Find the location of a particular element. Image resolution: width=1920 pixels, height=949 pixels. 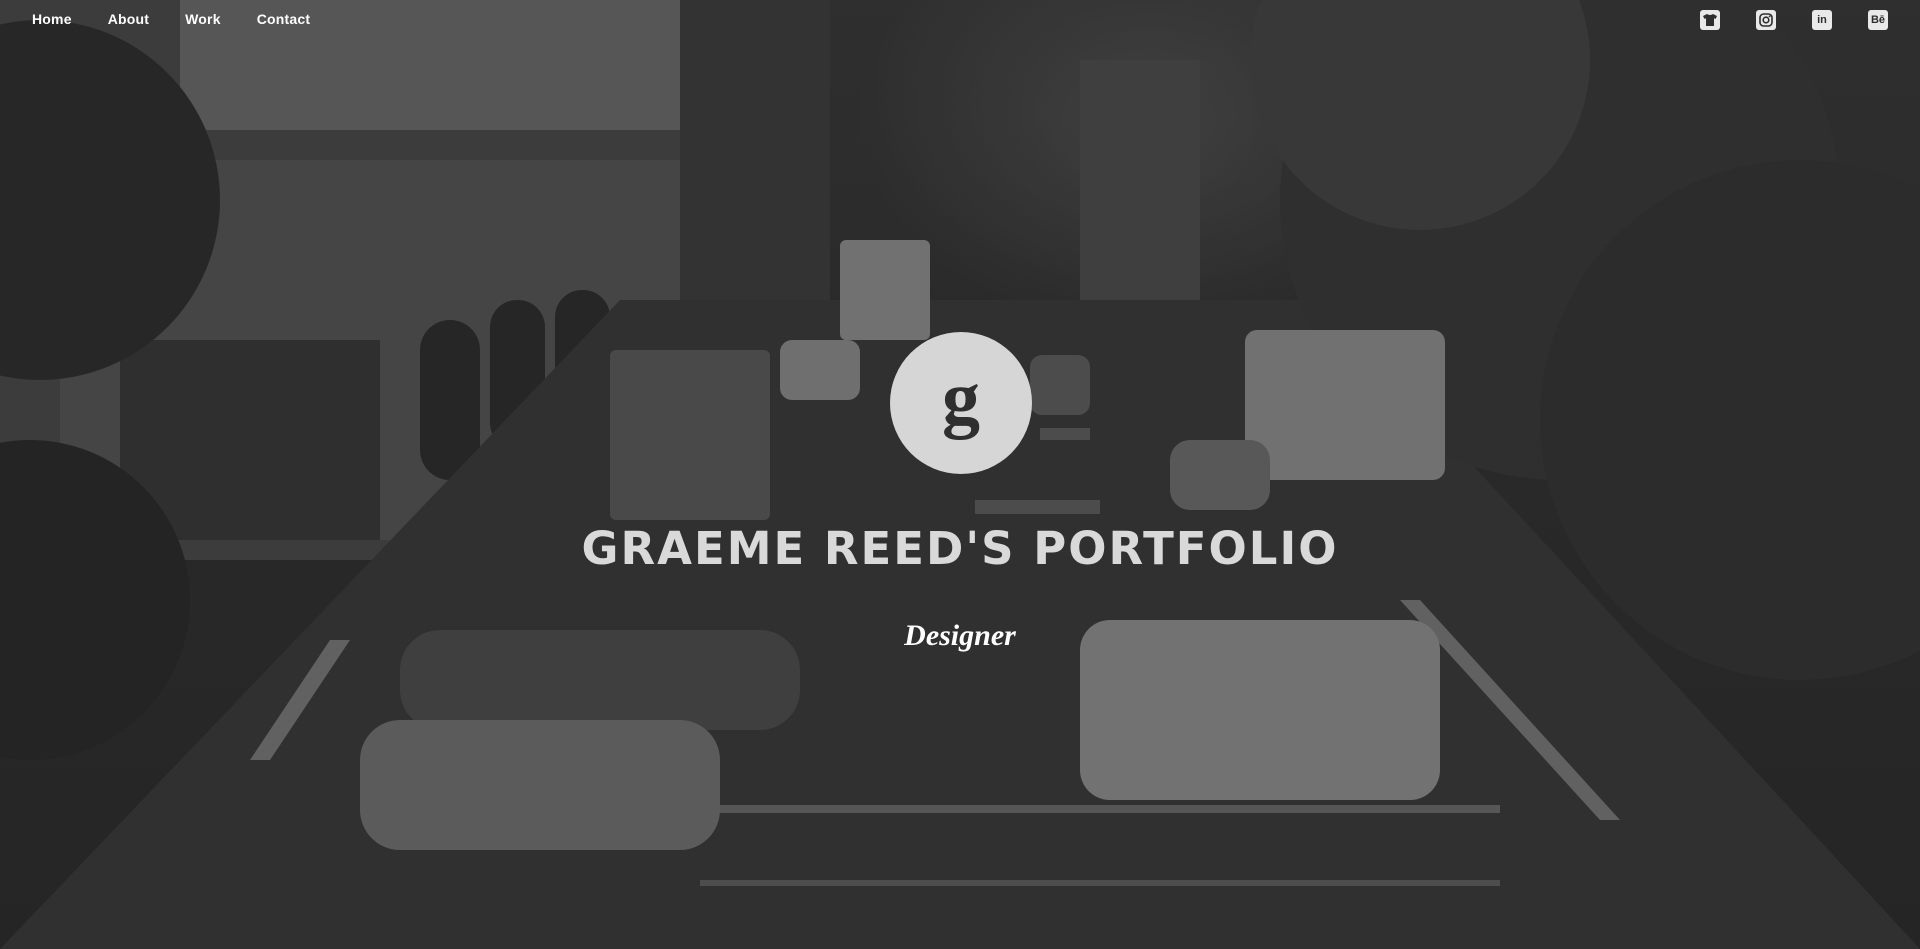

logo-circle: g is located at coordinates (961, 403).